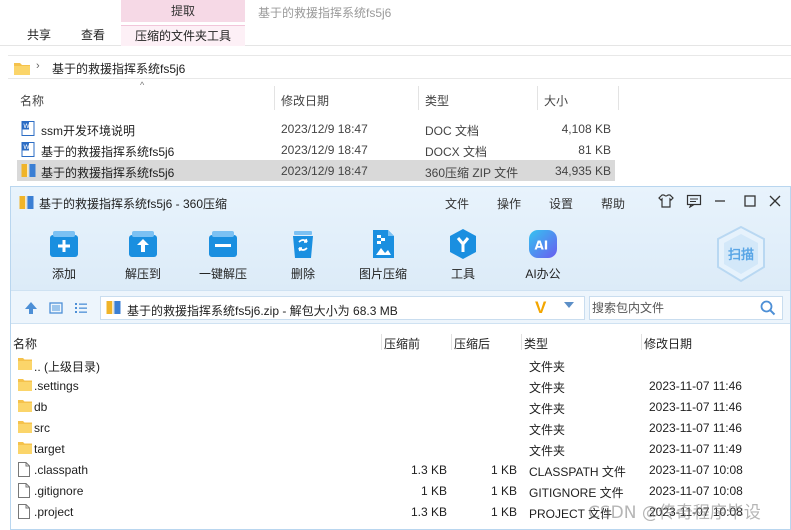 Image resolution: width=791 pixels, height=530 pixels. Describe the element at coordinates (577, 472) in the screenshot. I see `entry-type: CLASSPATH 文件` at that location.